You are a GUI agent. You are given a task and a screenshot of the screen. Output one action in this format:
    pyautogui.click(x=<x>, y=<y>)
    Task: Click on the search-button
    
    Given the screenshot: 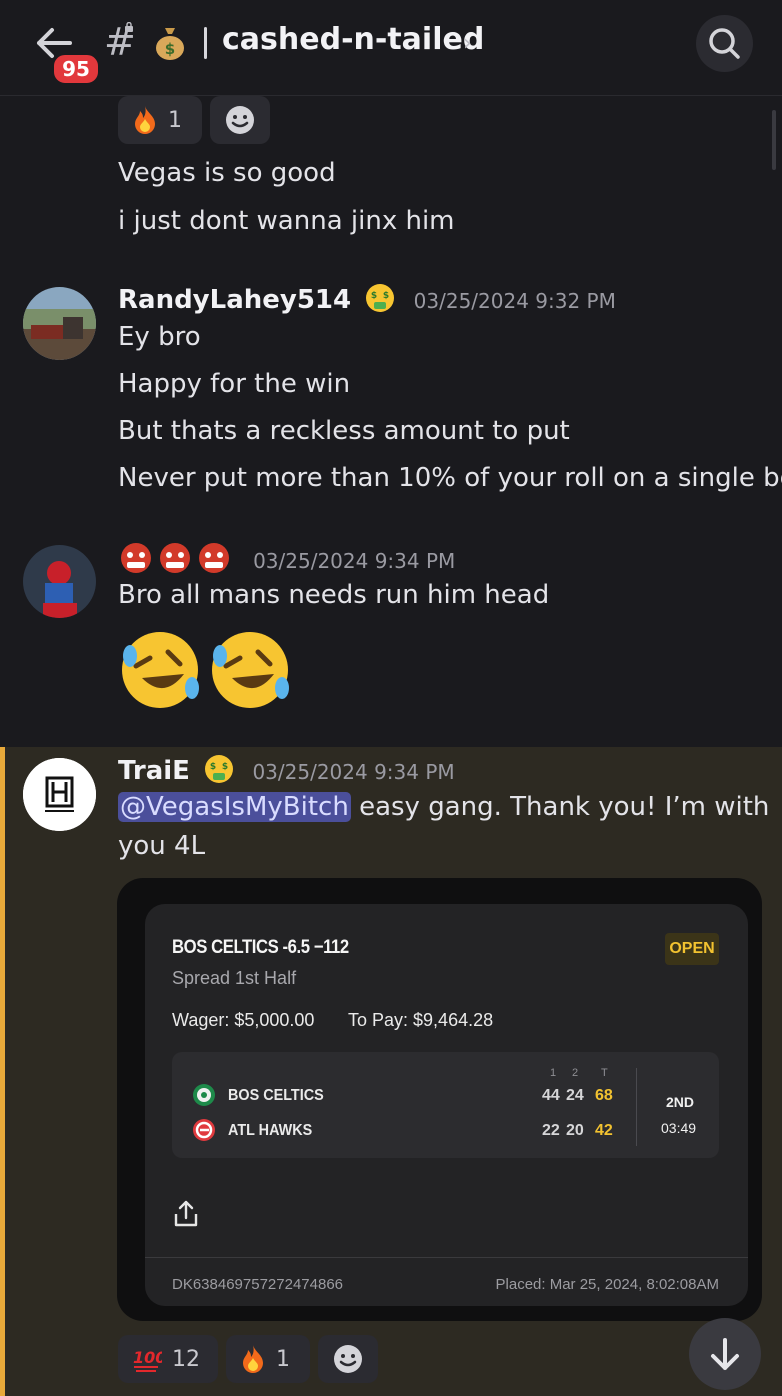 What is the action you would take?
    pyautogui.click(x=724, y=43)
    